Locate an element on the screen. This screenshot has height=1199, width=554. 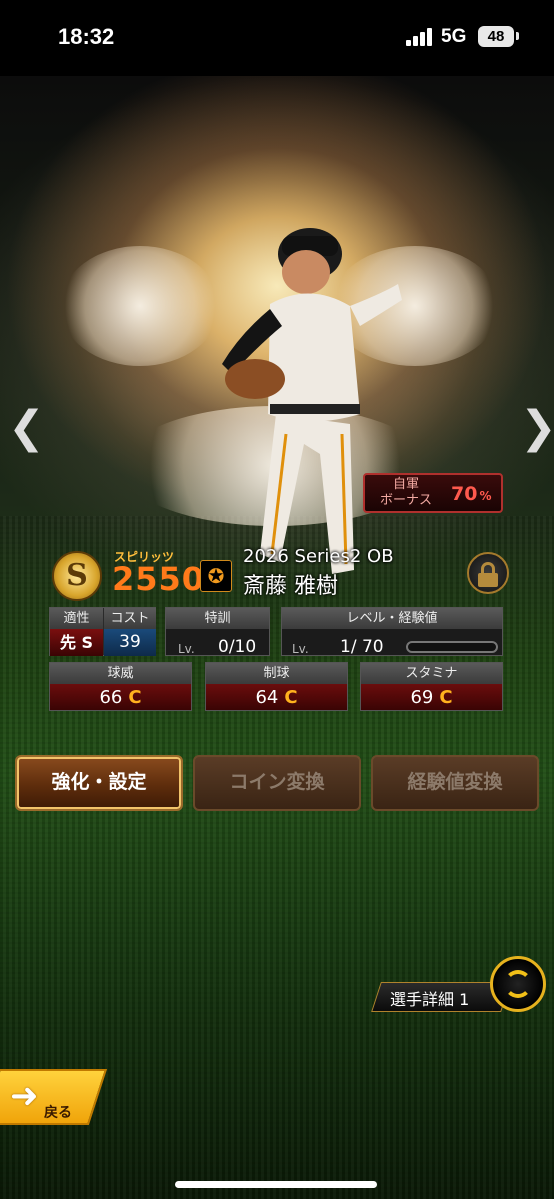
cost-label: コスト is located at coordinates (130, 618).